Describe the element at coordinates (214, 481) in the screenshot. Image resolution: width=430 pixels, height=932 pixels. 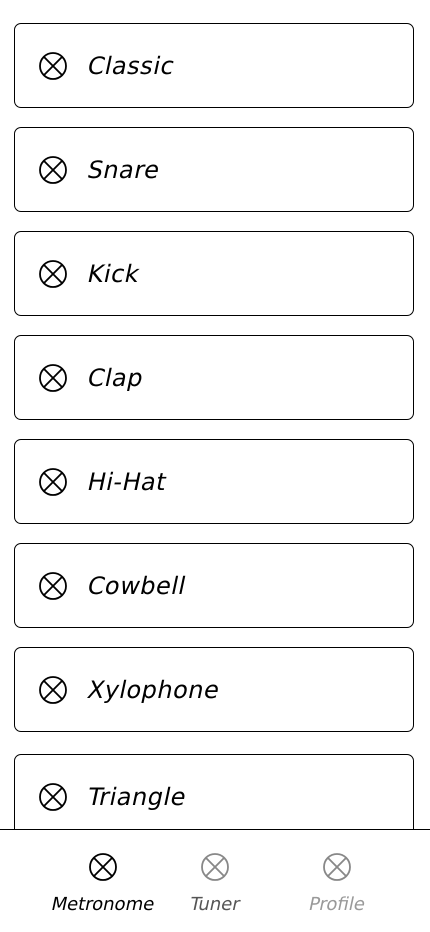
I see `sound-item-hi-hat: Hi-Hat` at that location.